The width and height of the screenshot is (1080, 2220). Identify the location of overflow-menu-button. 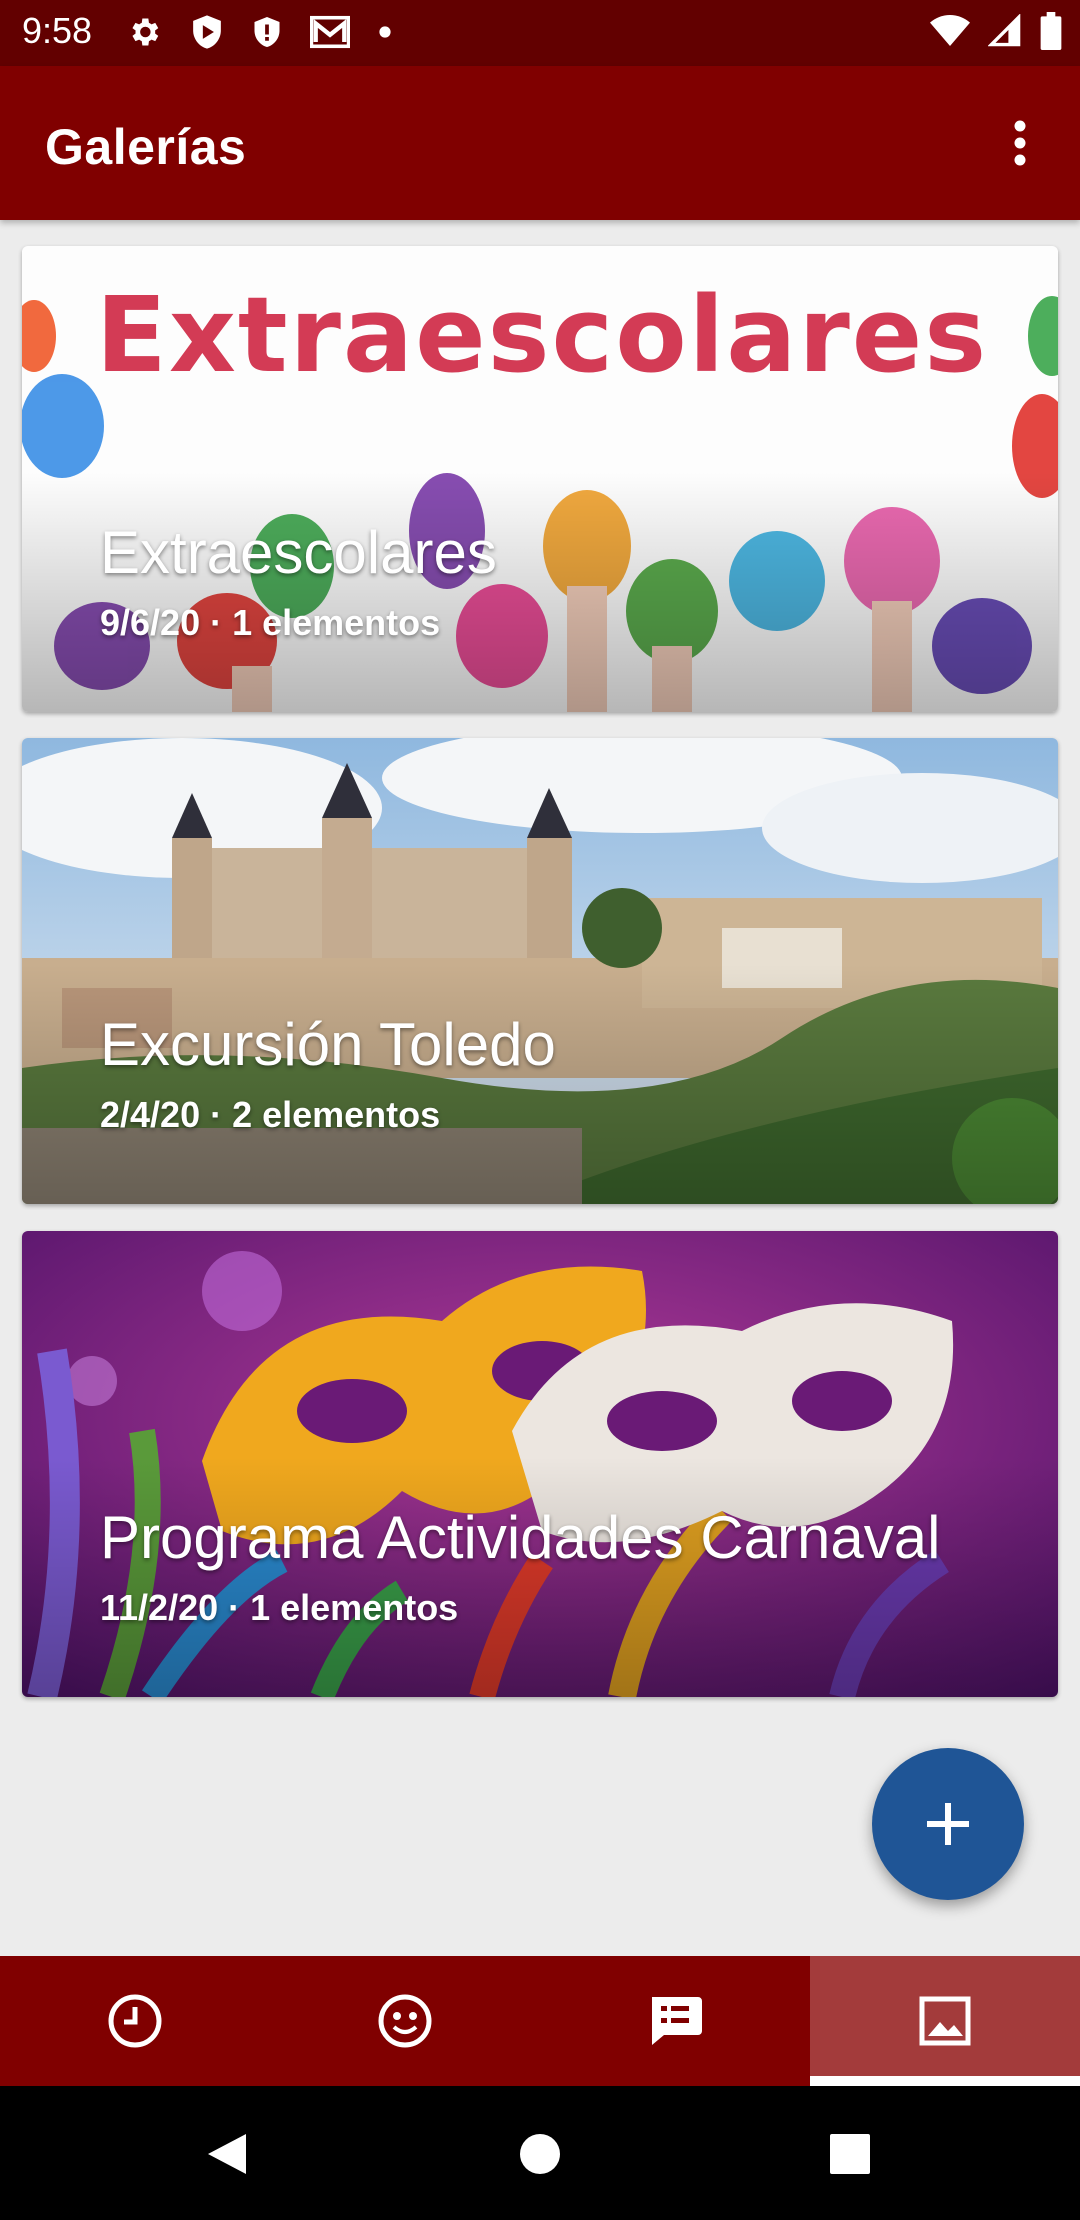
(1020, 143).